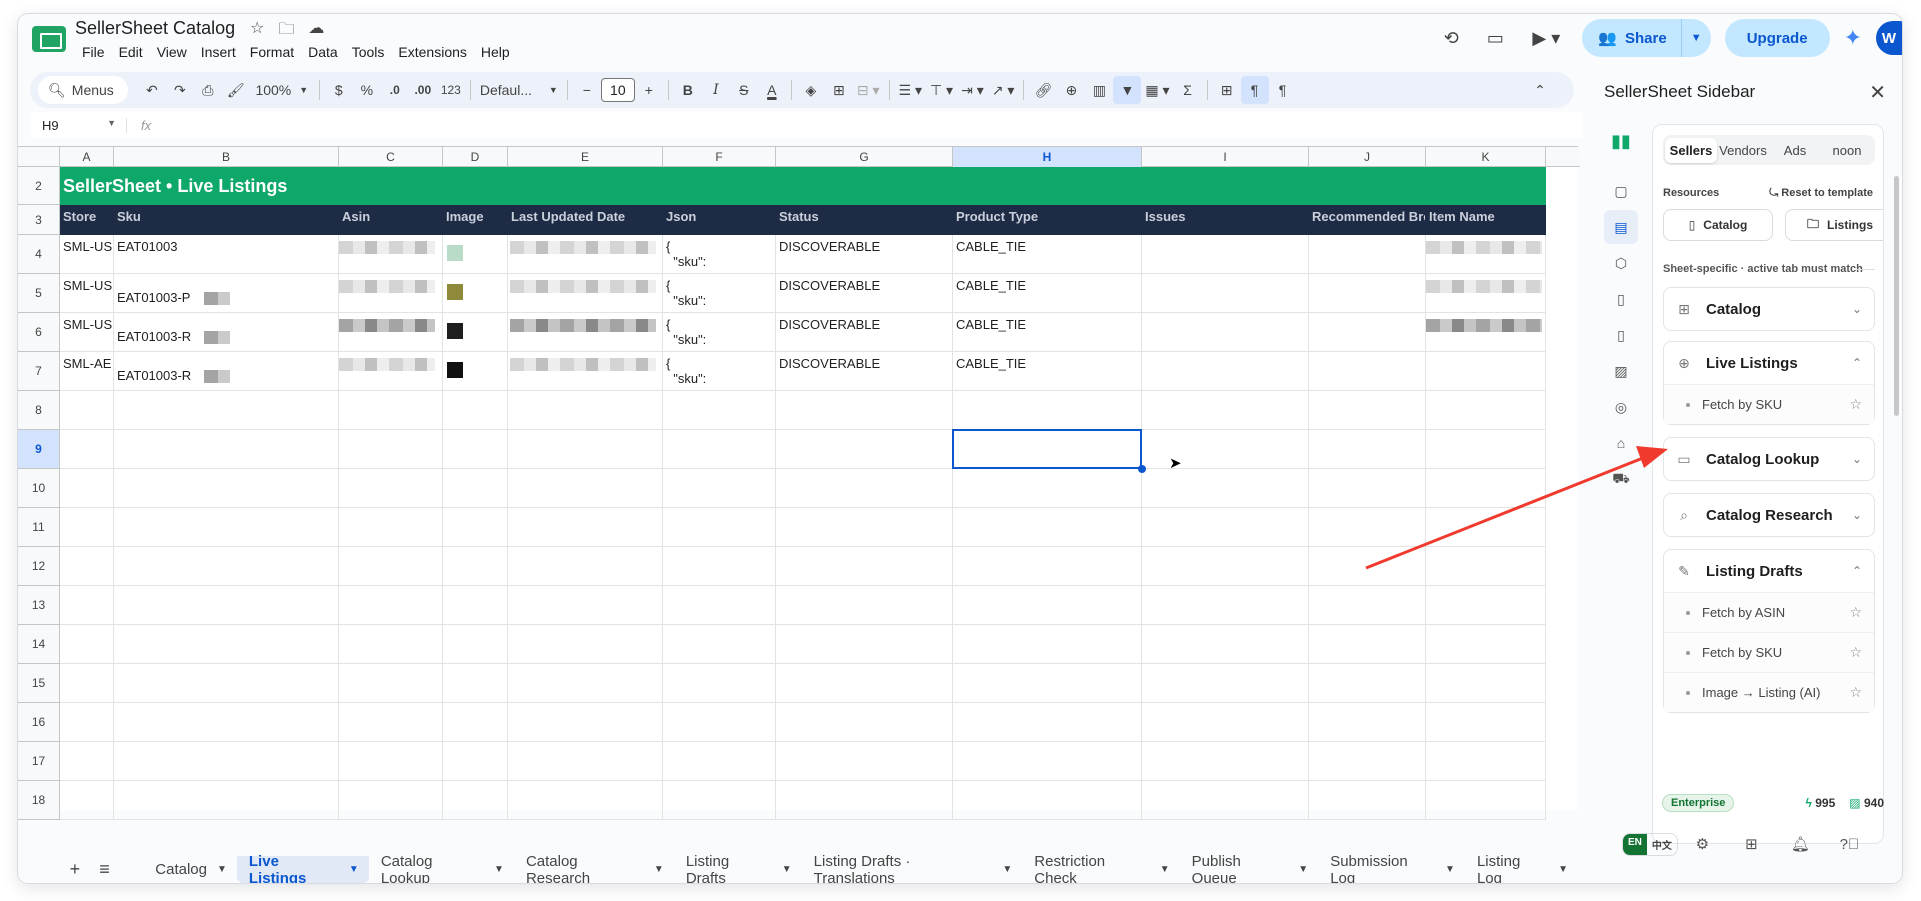  I want to click on row-header: 13, so click(39, 605).